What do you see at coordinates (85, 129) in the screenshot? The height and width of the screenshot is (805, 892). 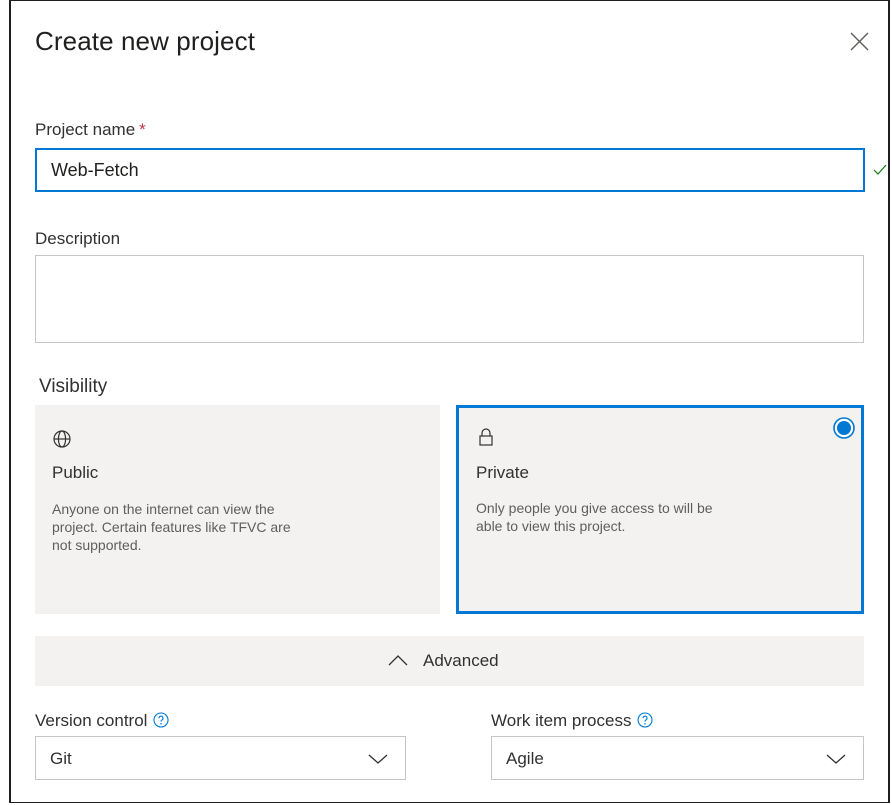 I see `project-name-label-text: Project name` at bounding box center [85, 129].